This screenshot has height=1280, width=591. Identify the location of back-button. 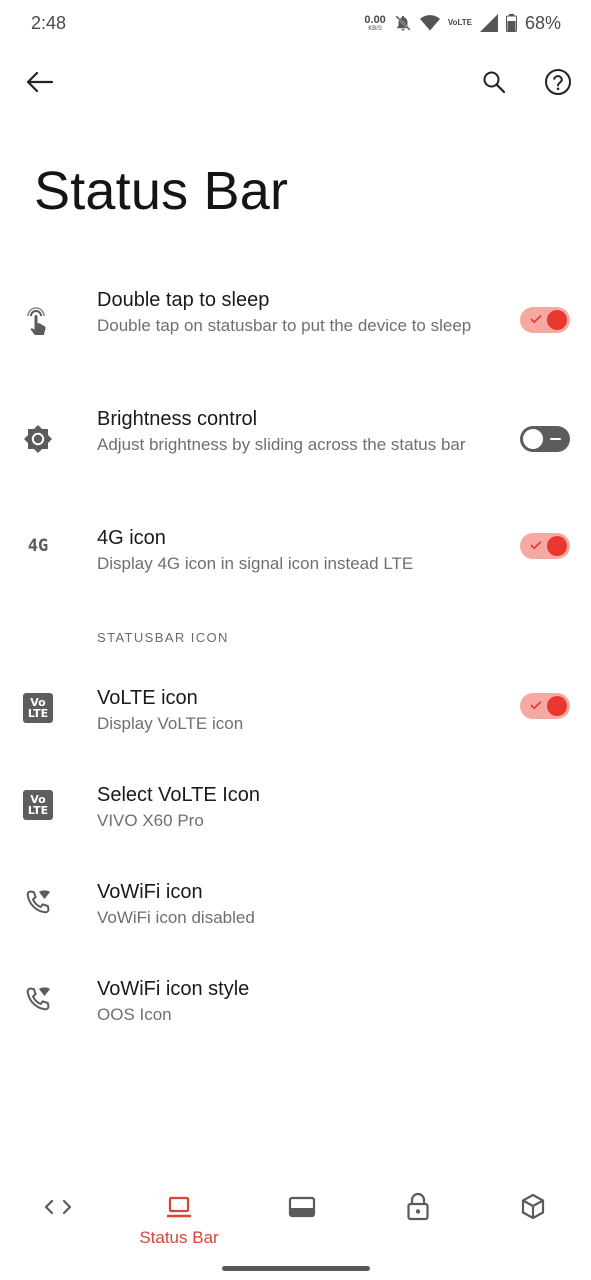
(39, 82).